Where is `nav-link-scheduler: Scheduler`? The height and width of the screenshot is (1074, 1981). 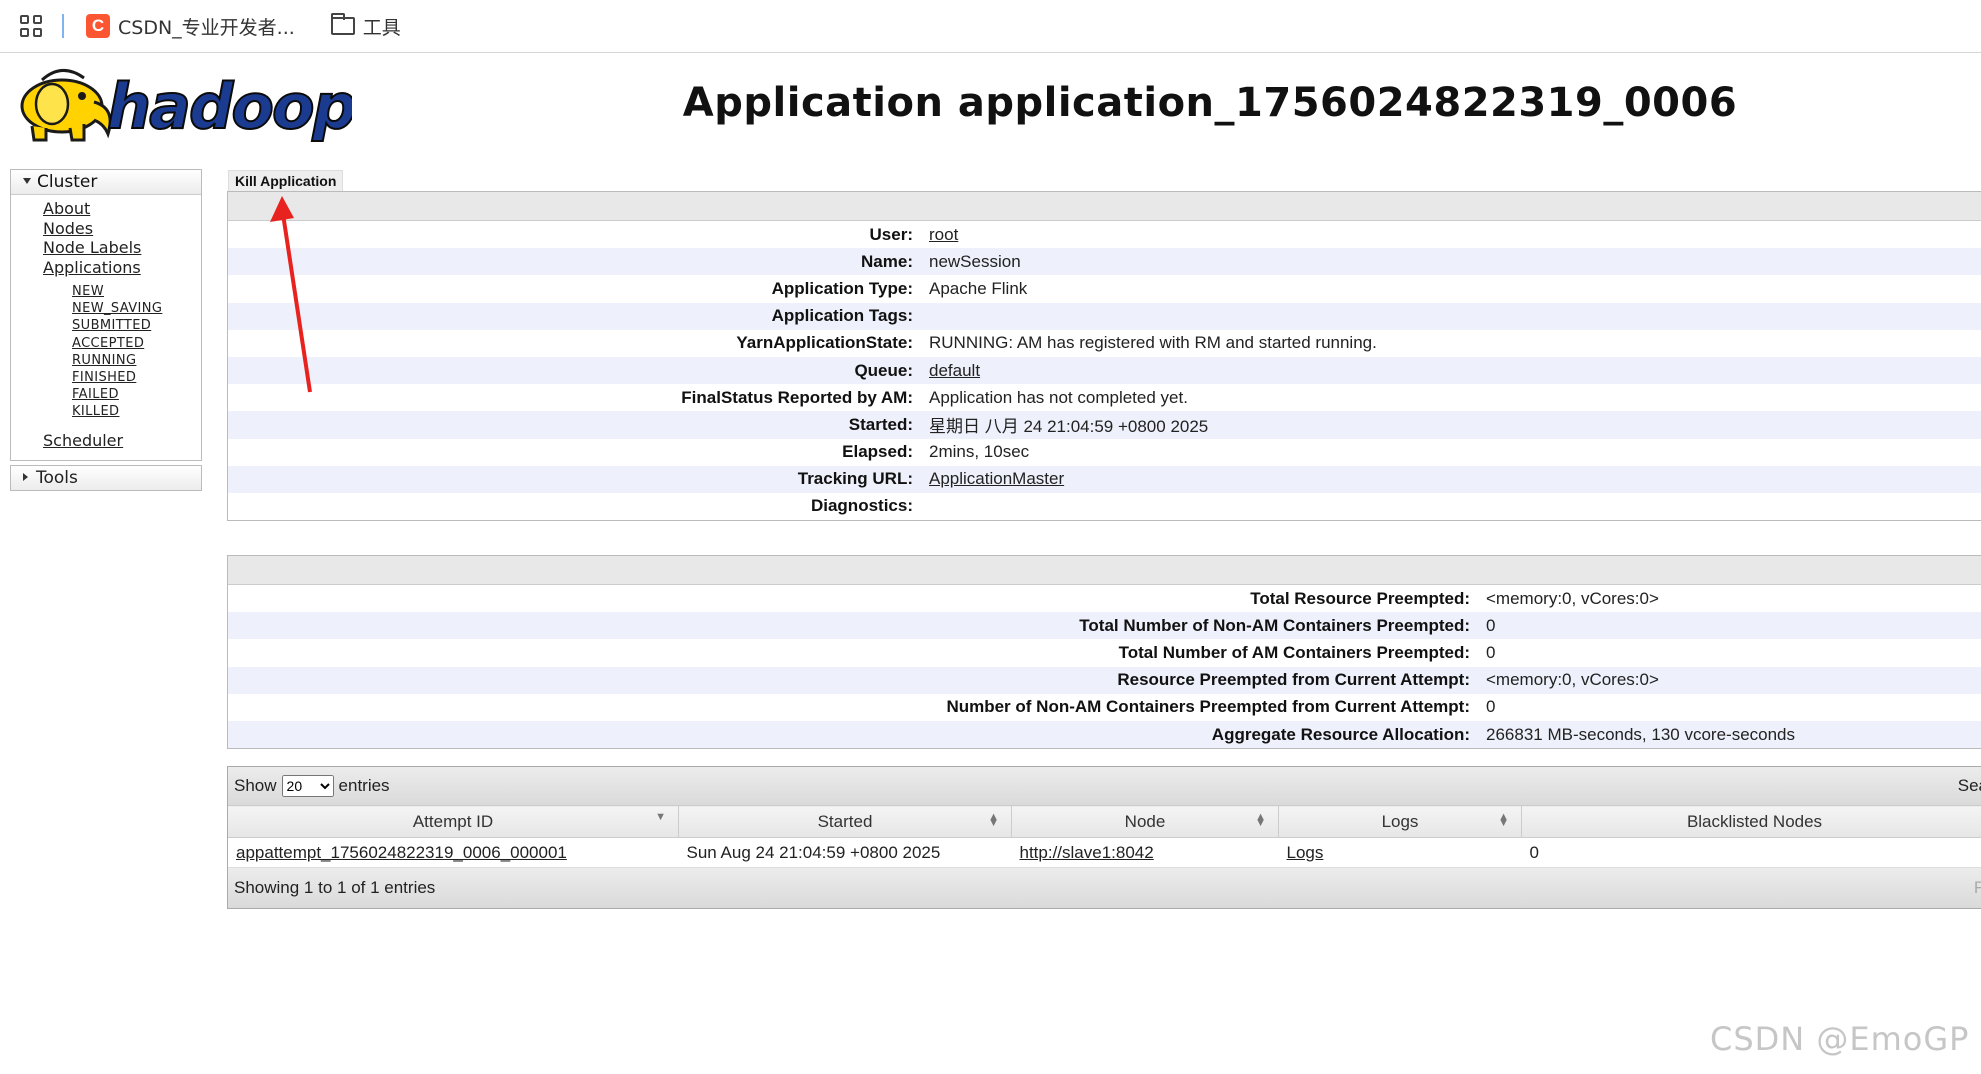
nav-link-scheduler: Scheduler is located at coordinates (83, 440).